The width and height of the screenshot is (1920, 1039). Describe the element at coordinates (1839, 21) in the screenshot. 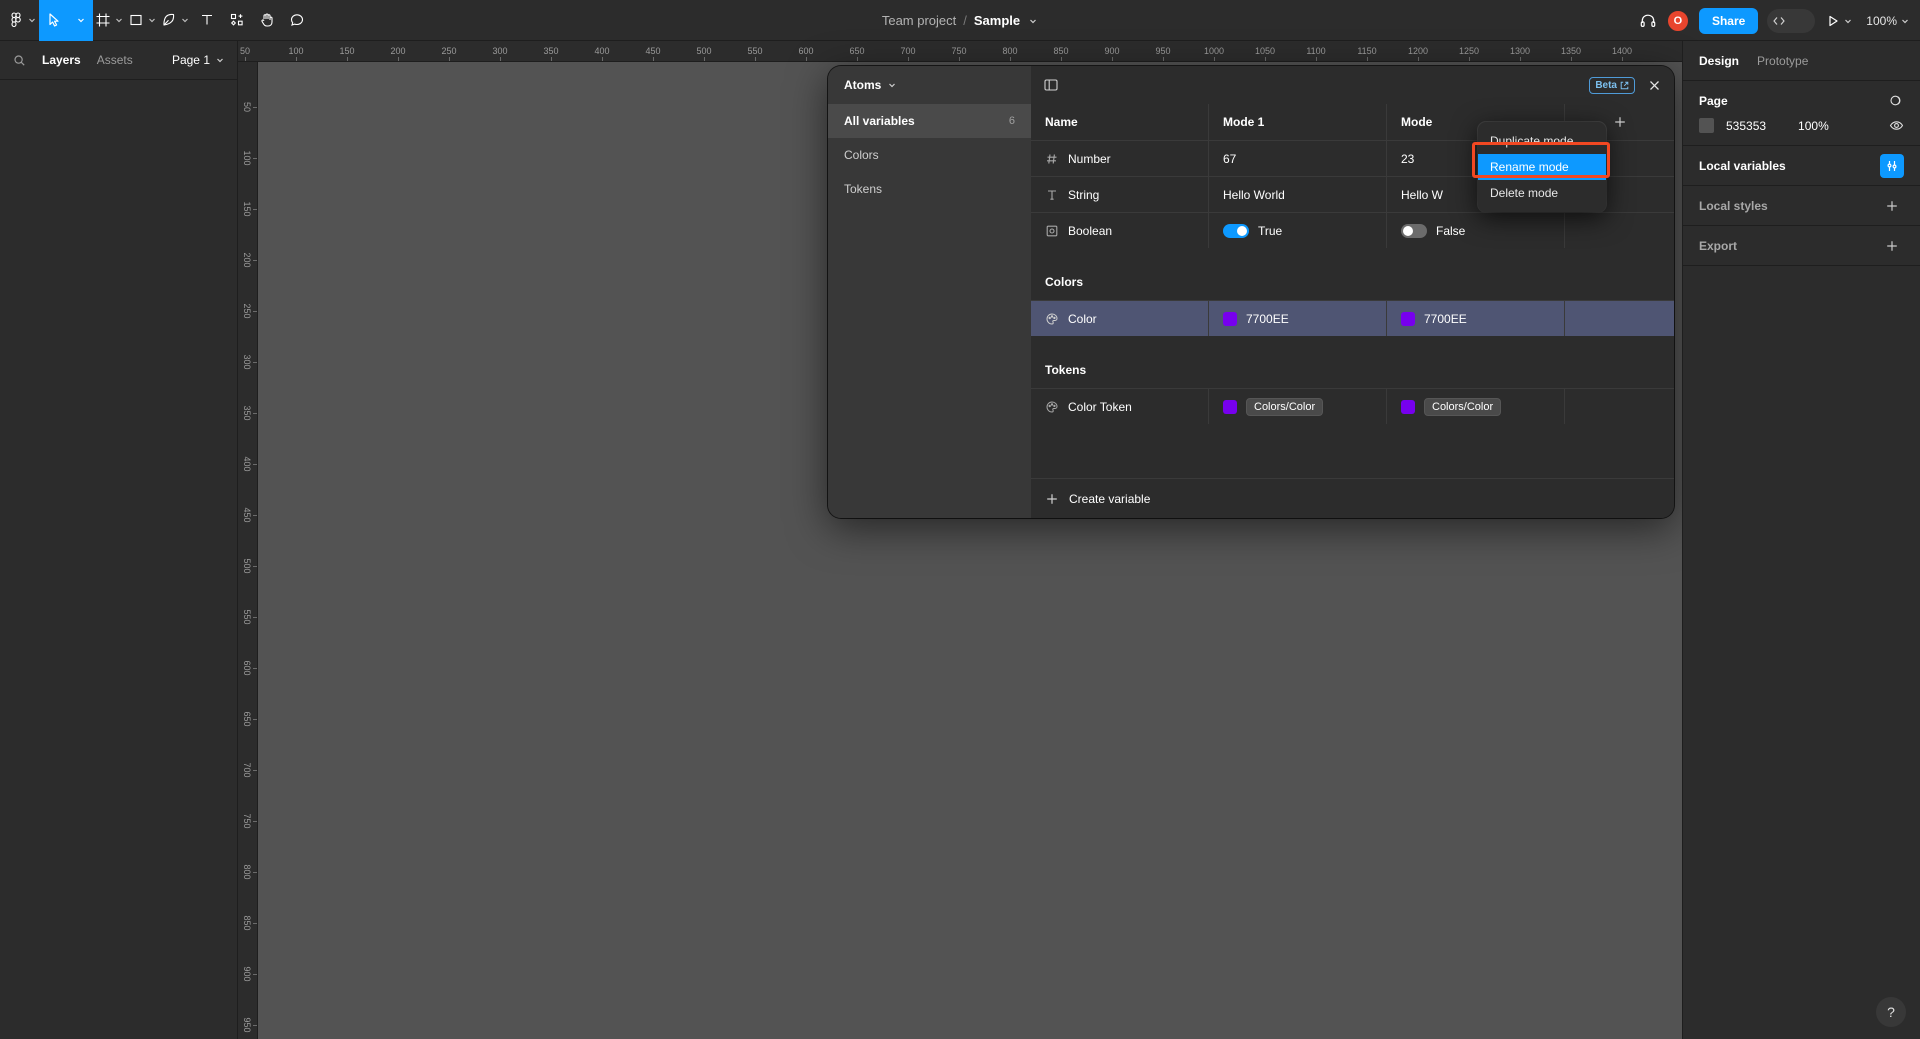

I see `present-button` at that location.